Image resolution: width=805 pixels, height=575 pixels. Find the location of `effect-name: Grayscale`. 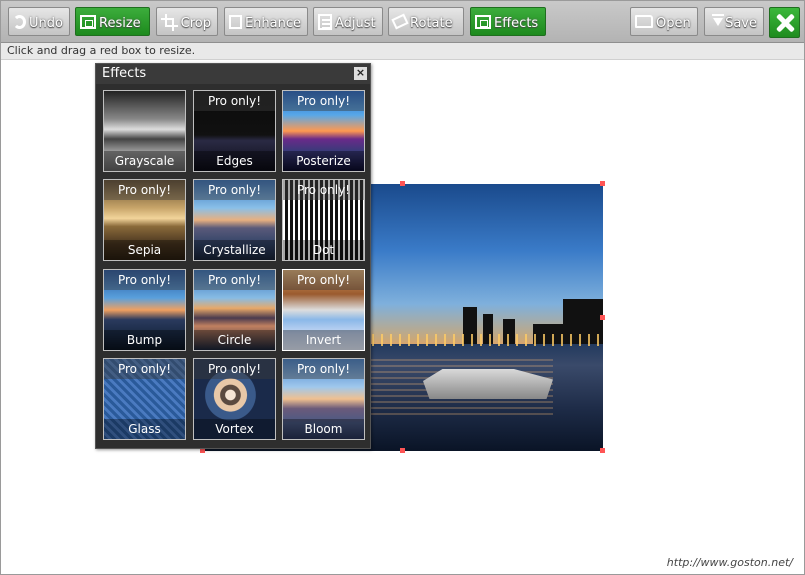

effect-name: Grayscale is located at coordinates (144, 161).